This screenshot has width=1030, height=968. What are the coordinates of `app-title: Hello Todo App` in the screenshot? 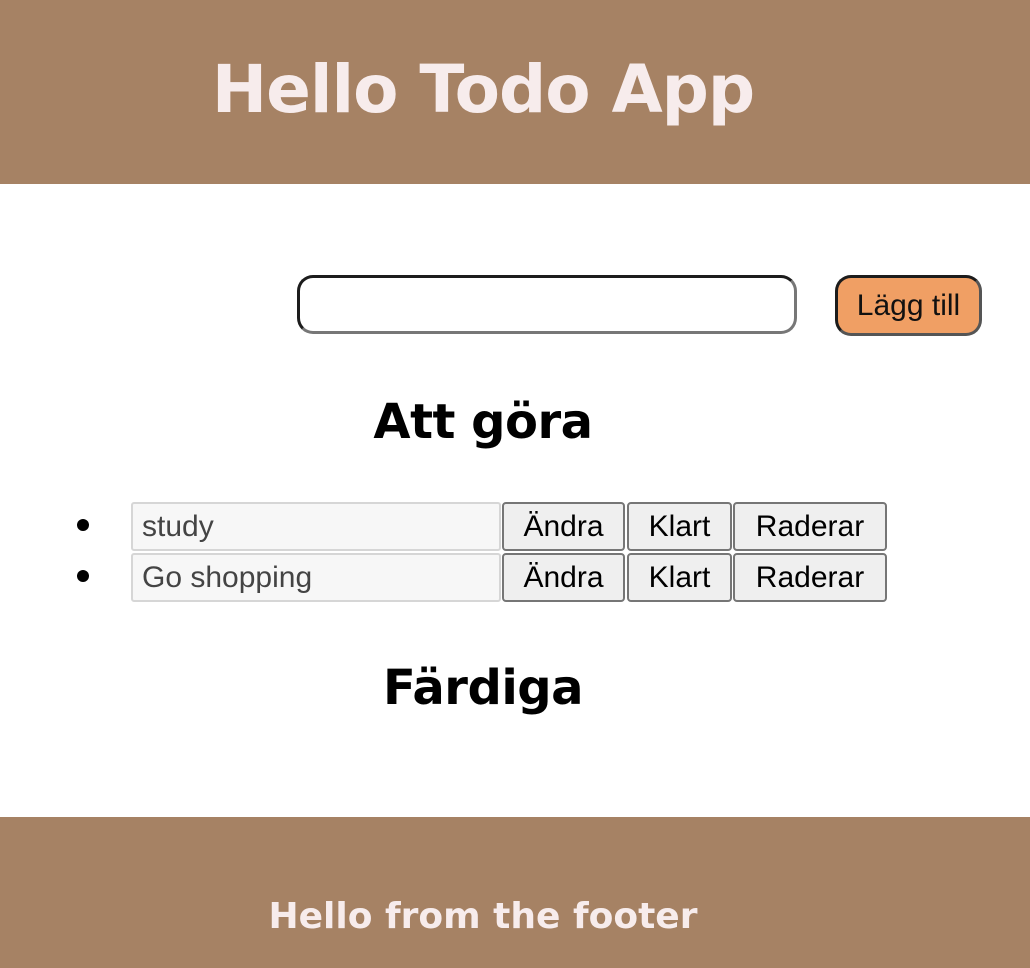 It's located at (483, 89).